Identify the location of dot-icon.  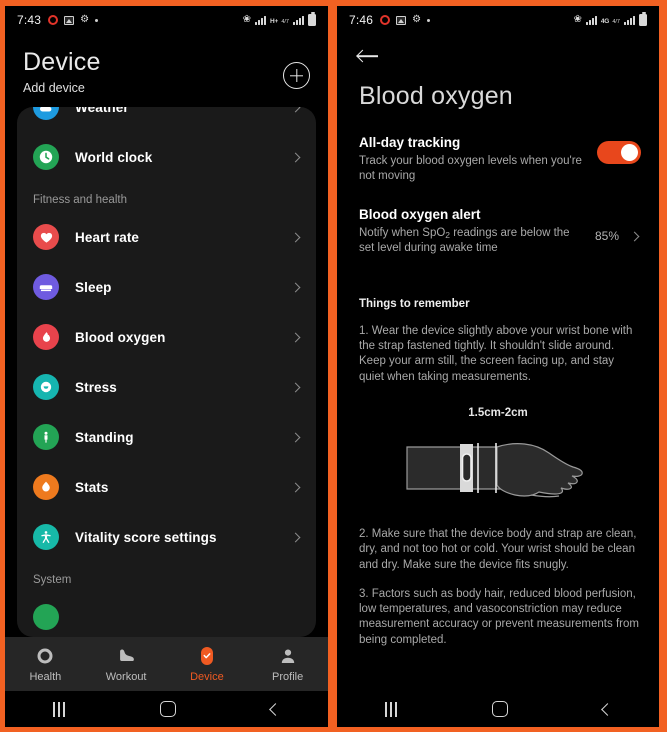
(97, 20).